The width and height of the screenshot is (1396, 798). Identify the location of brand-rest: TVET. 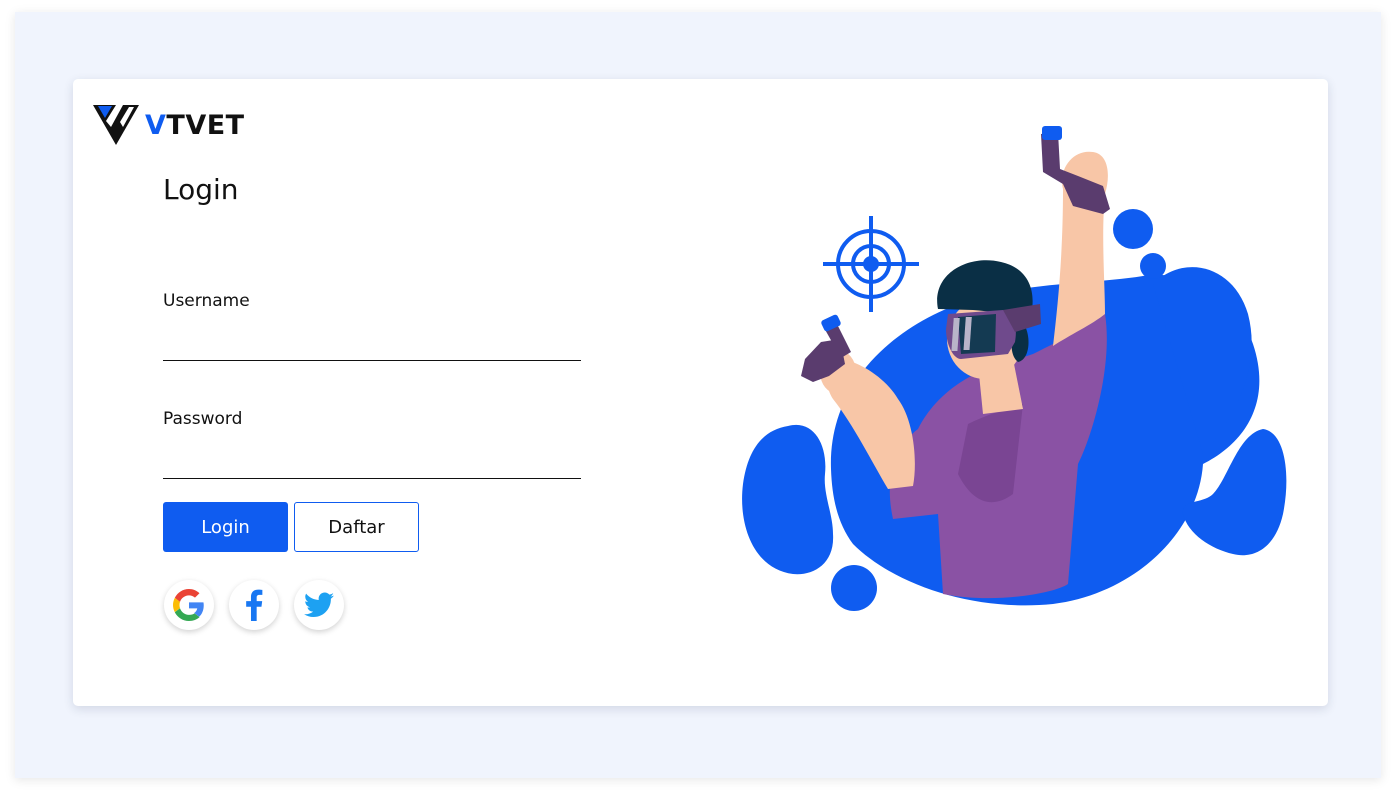
(205, 125).